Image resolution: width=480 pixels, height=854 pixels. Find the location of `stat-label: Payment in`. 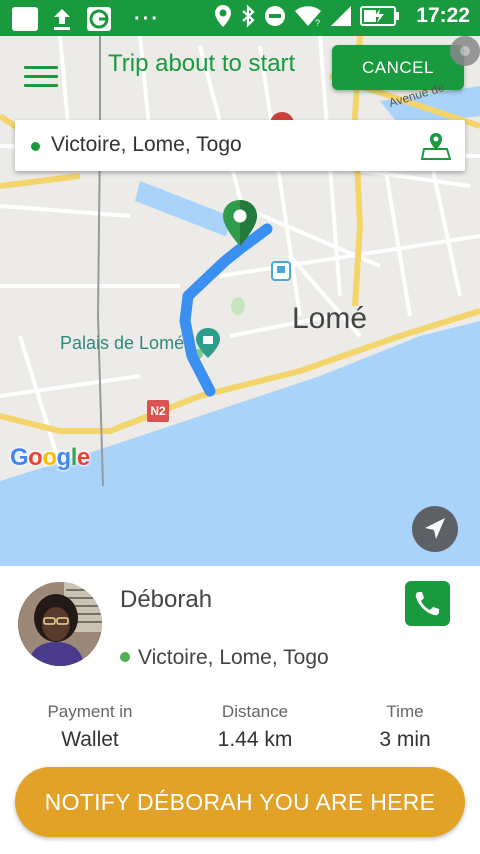

stat-label: Payment in is located at coordinates (90, 711).